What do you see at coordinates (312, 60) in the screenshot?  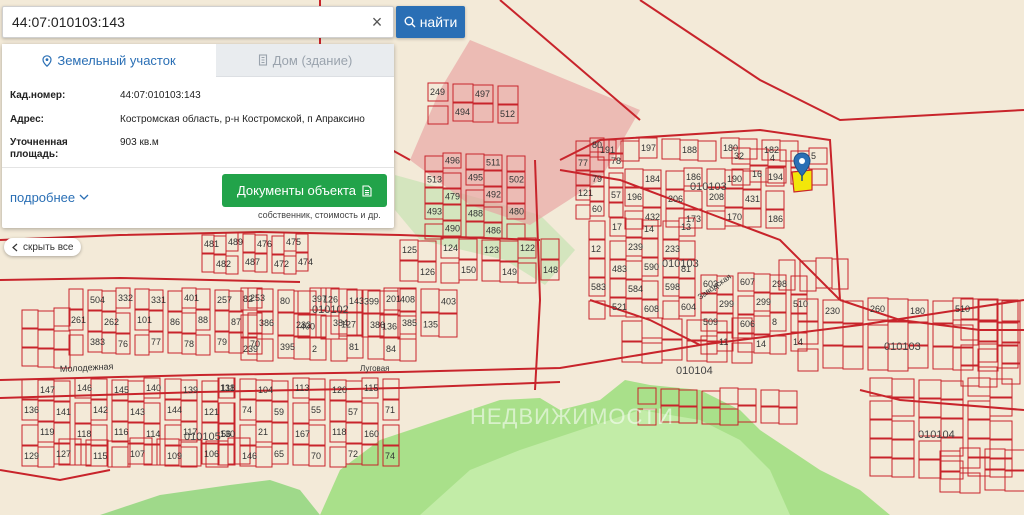 I see `tab-label: Дом (здание)` at bounding box center [312, 60].